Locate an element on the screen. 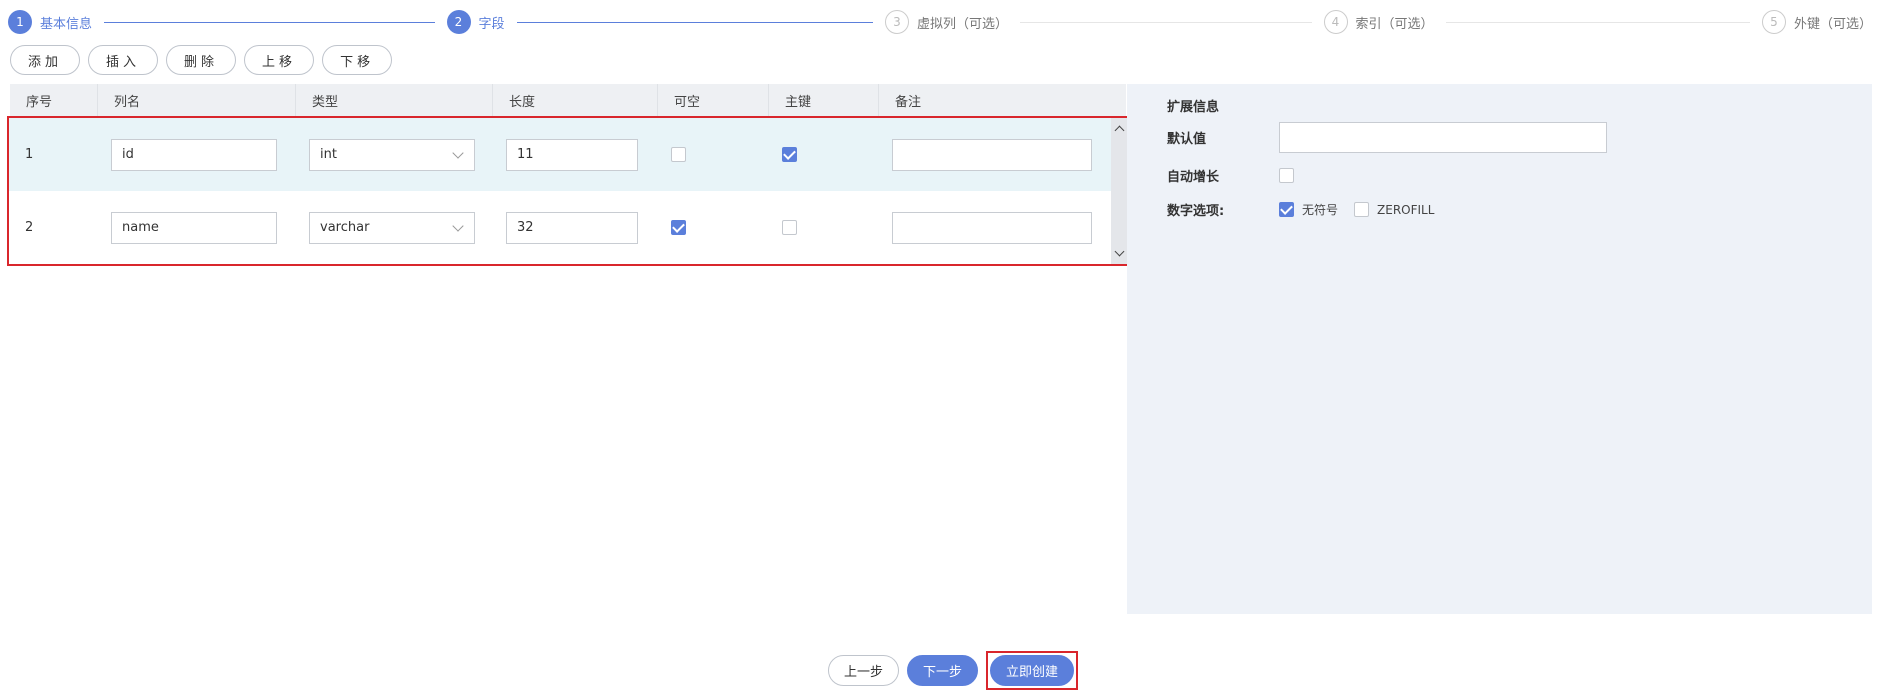  numeric-options-row: 数字选项: 无符号 ZEROFILL is located at coordinates (1308, 209).